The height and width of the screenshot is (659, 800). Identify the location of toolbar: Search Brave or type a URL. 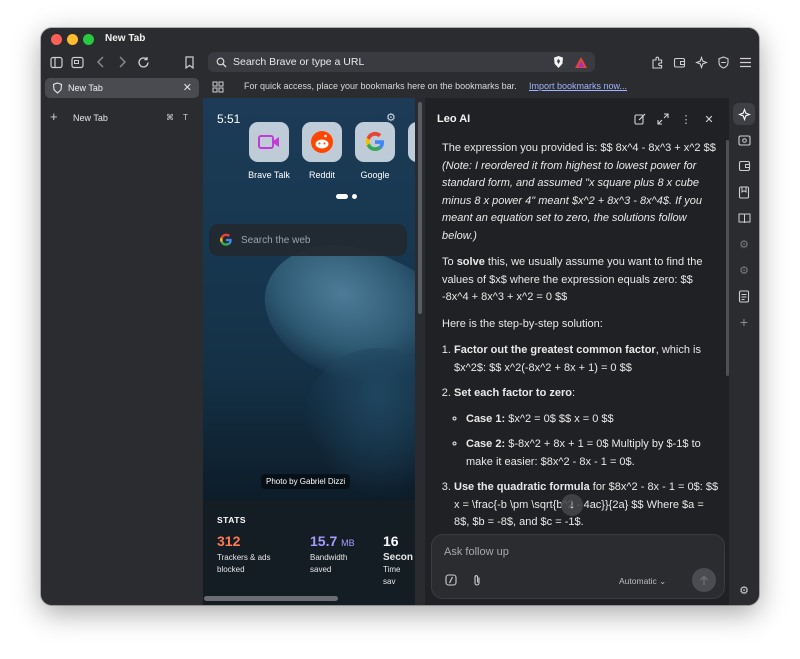
(400, 63).